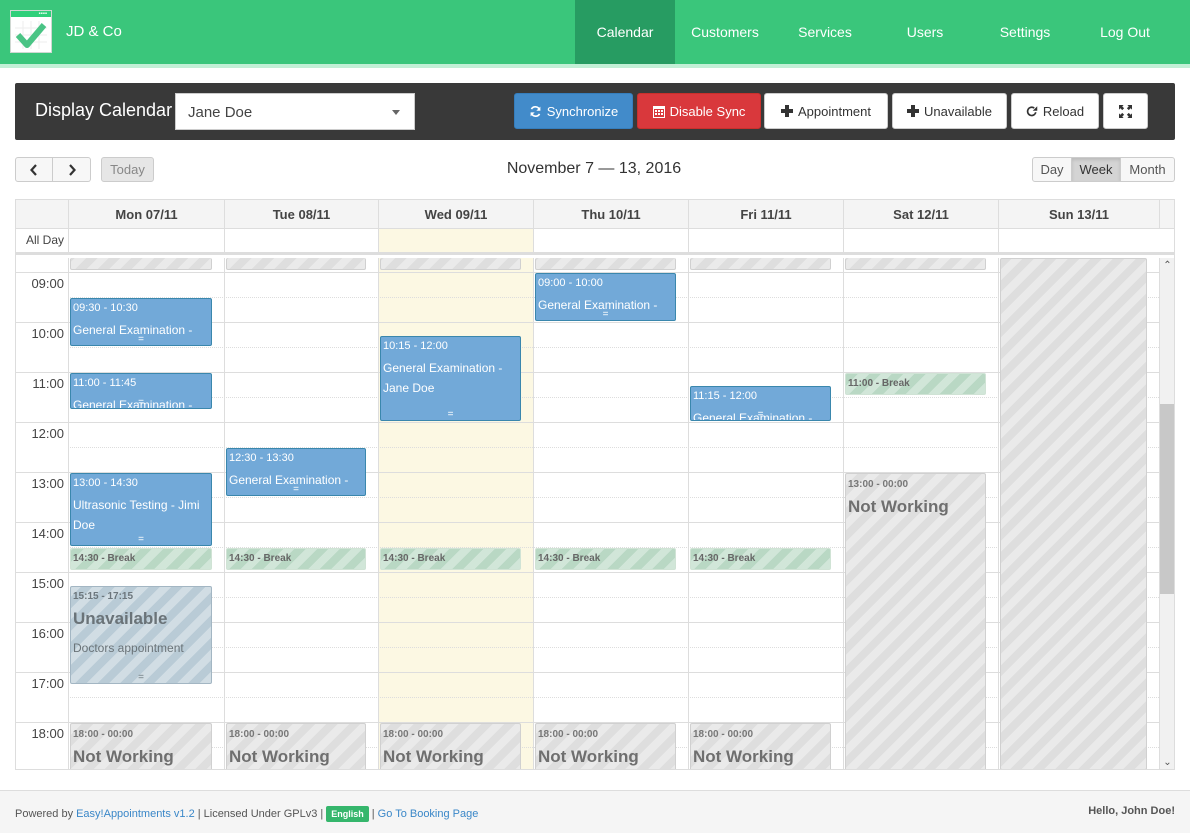  Describe the element at coordinates (47, 283) in the screenshot. I see `time-label: 09:00` at that location.